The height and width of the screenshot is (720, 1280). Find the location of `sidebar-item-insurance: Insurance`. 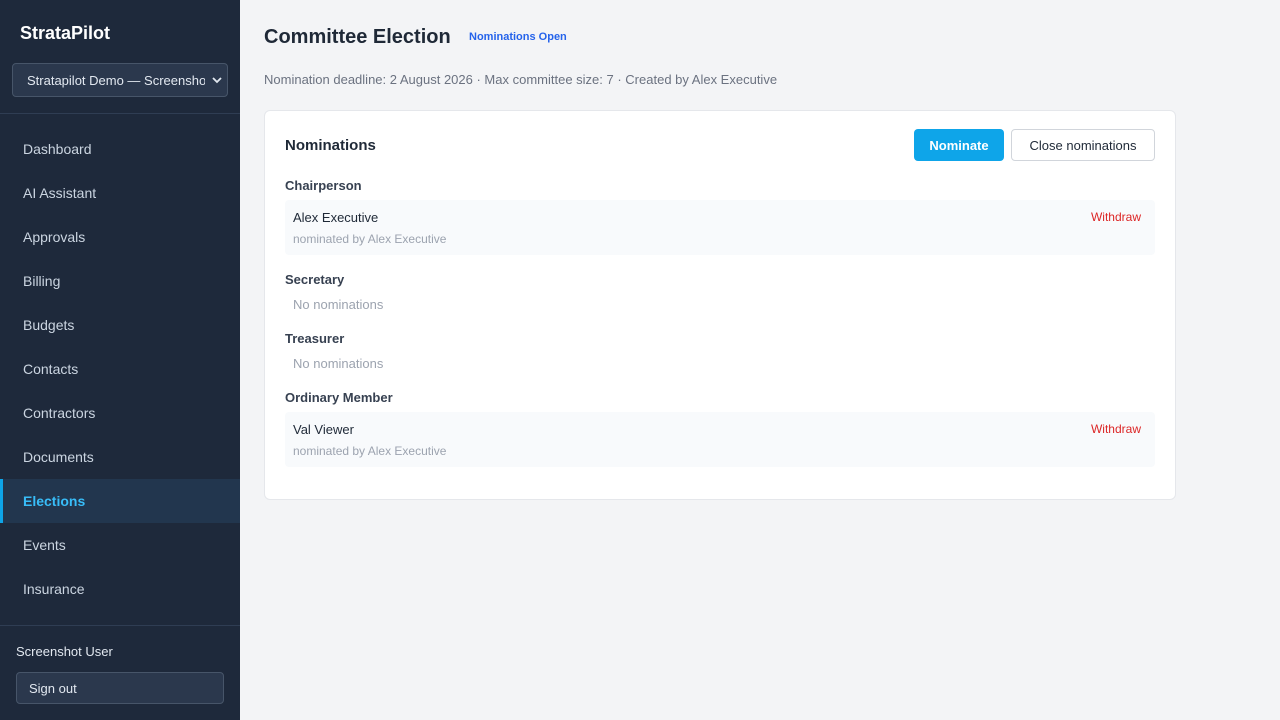

sidebar-item-insurance: Insurance is located at coordinates (120, 589).